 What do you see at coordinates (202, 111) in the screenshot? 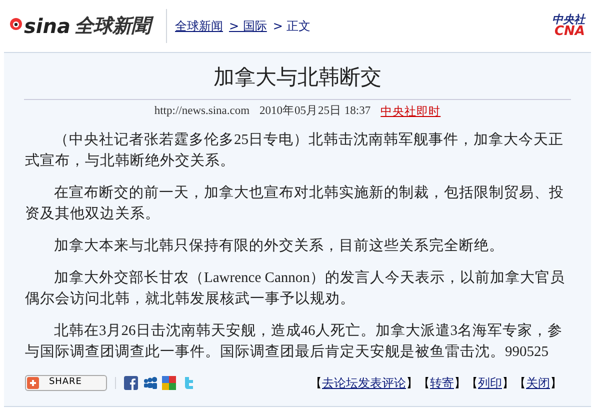
I see `source-url: http://news.sina.com` at bounding box center [202, 111].